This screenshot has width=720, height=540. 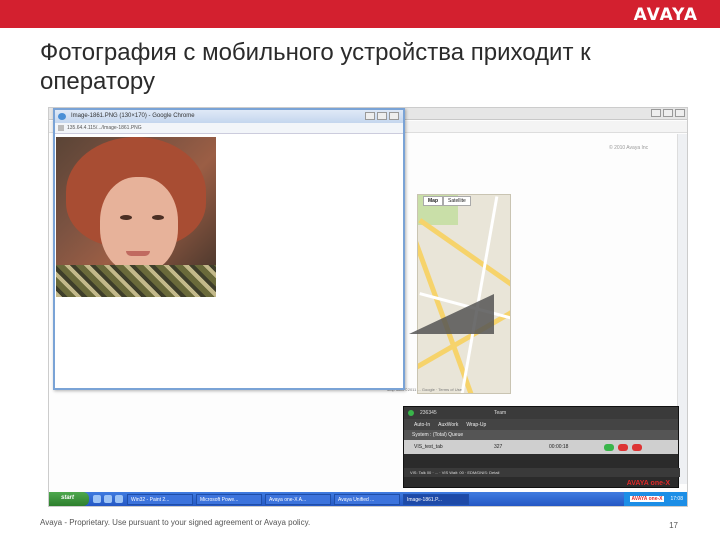 I want to click on quick-launch, so click(x=108, y=499).